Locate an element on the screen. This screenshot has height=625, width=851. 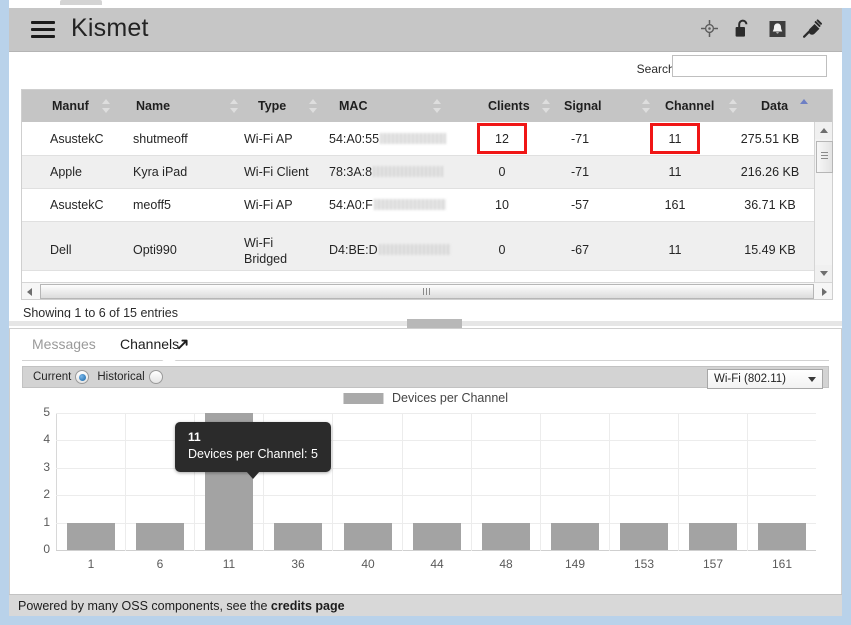
sort-arrows-data is located at coordinates (804, 106).